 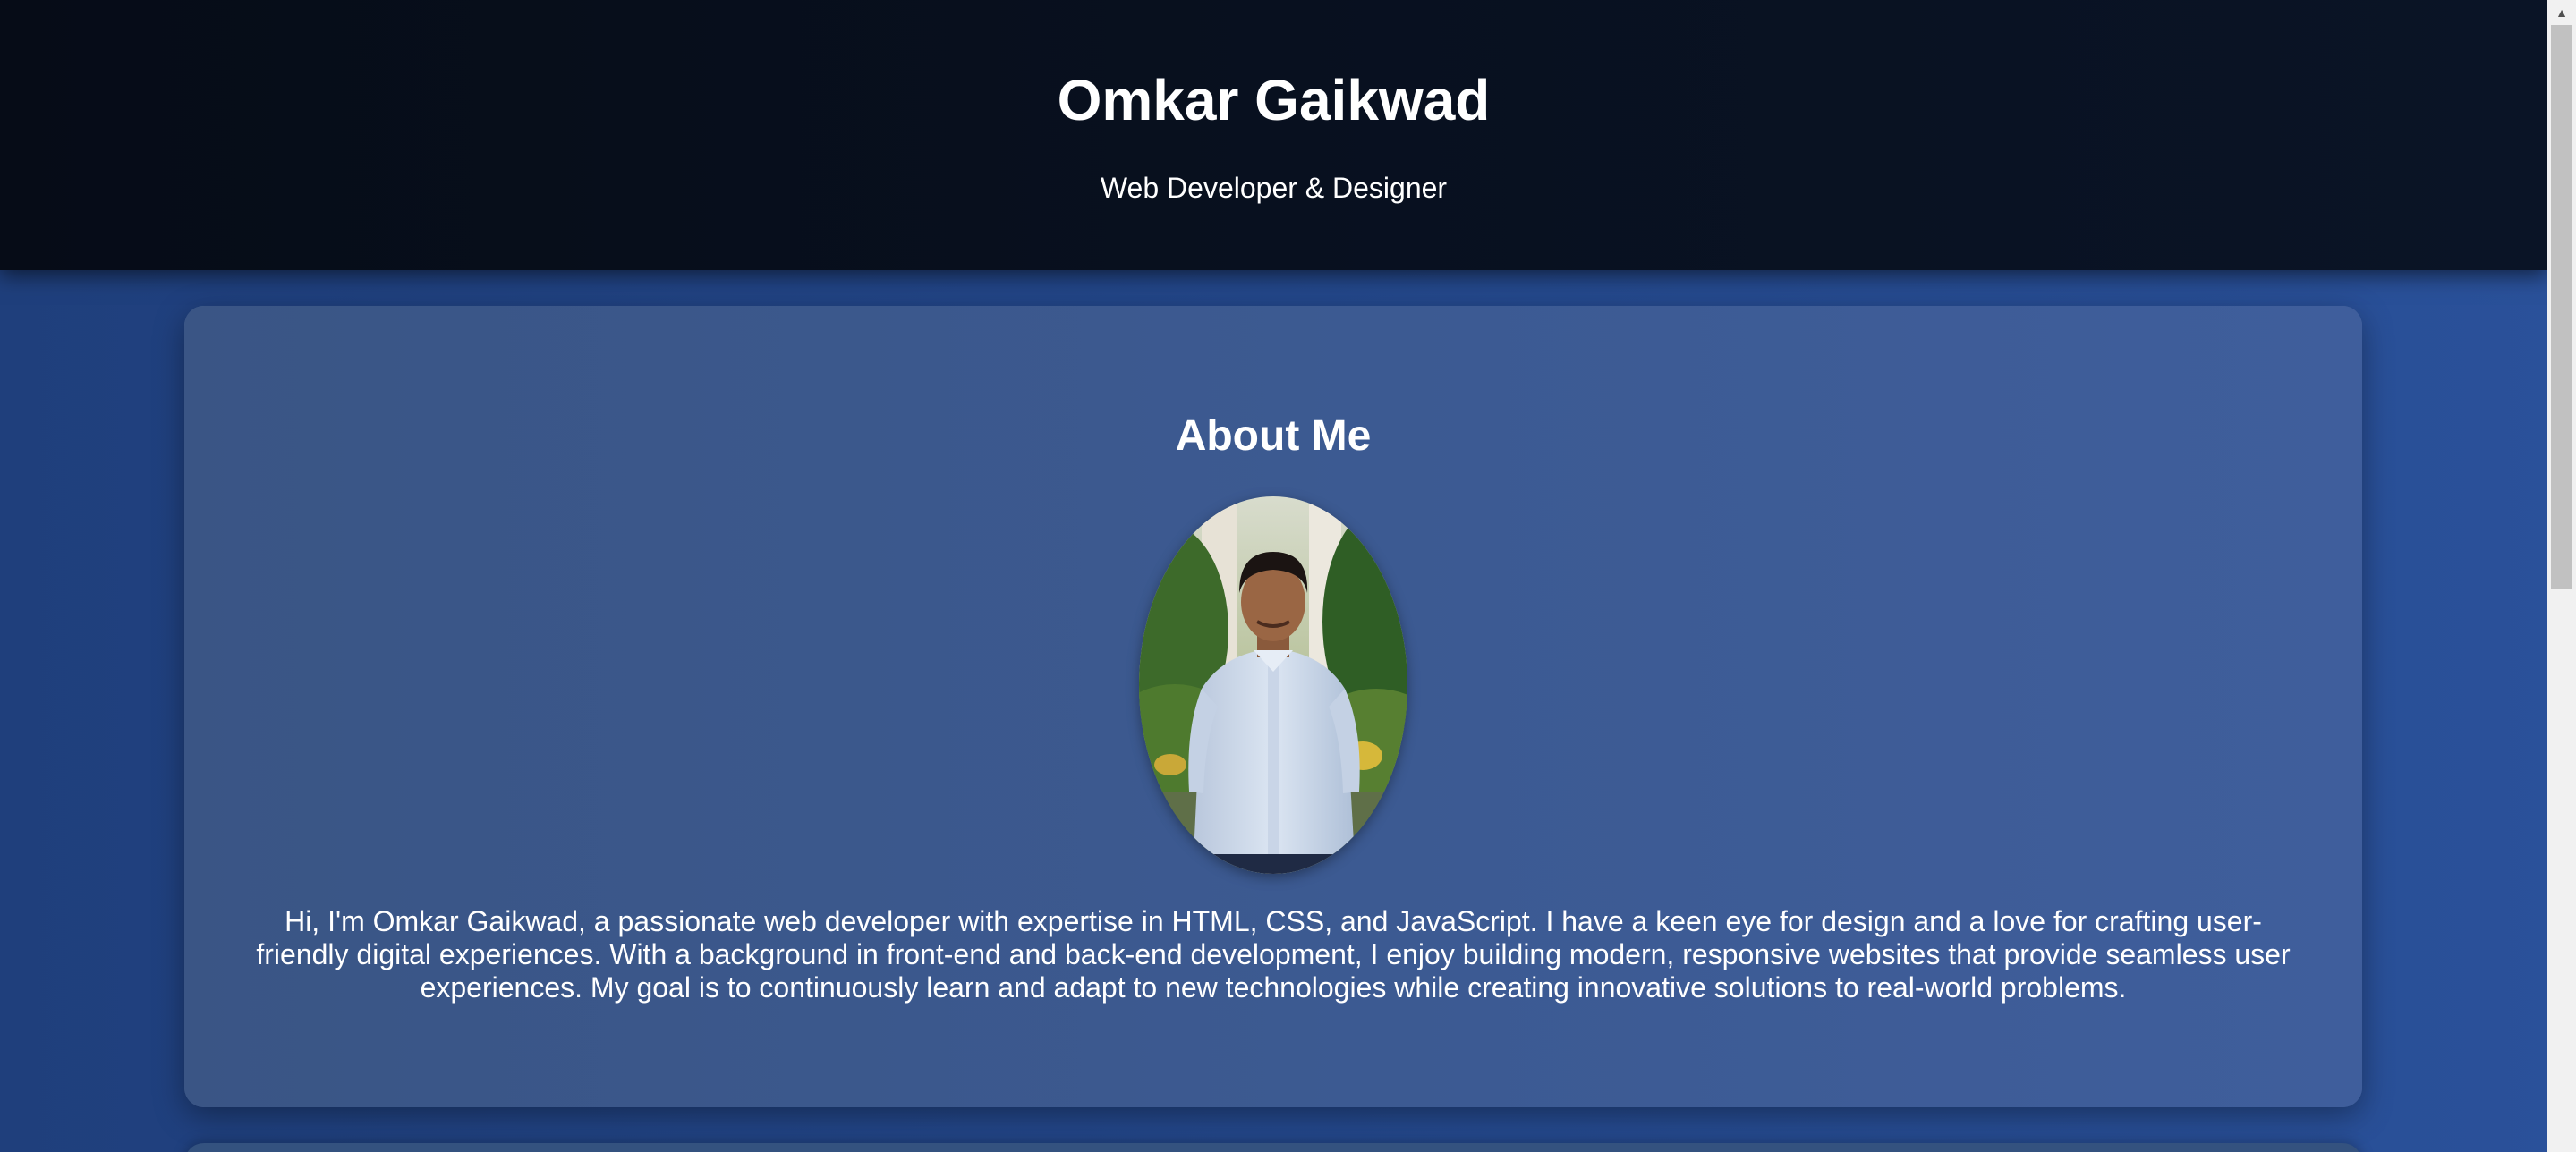 I want to click on vertical-scrollbar: ▲, so click(x=2561, y=576).